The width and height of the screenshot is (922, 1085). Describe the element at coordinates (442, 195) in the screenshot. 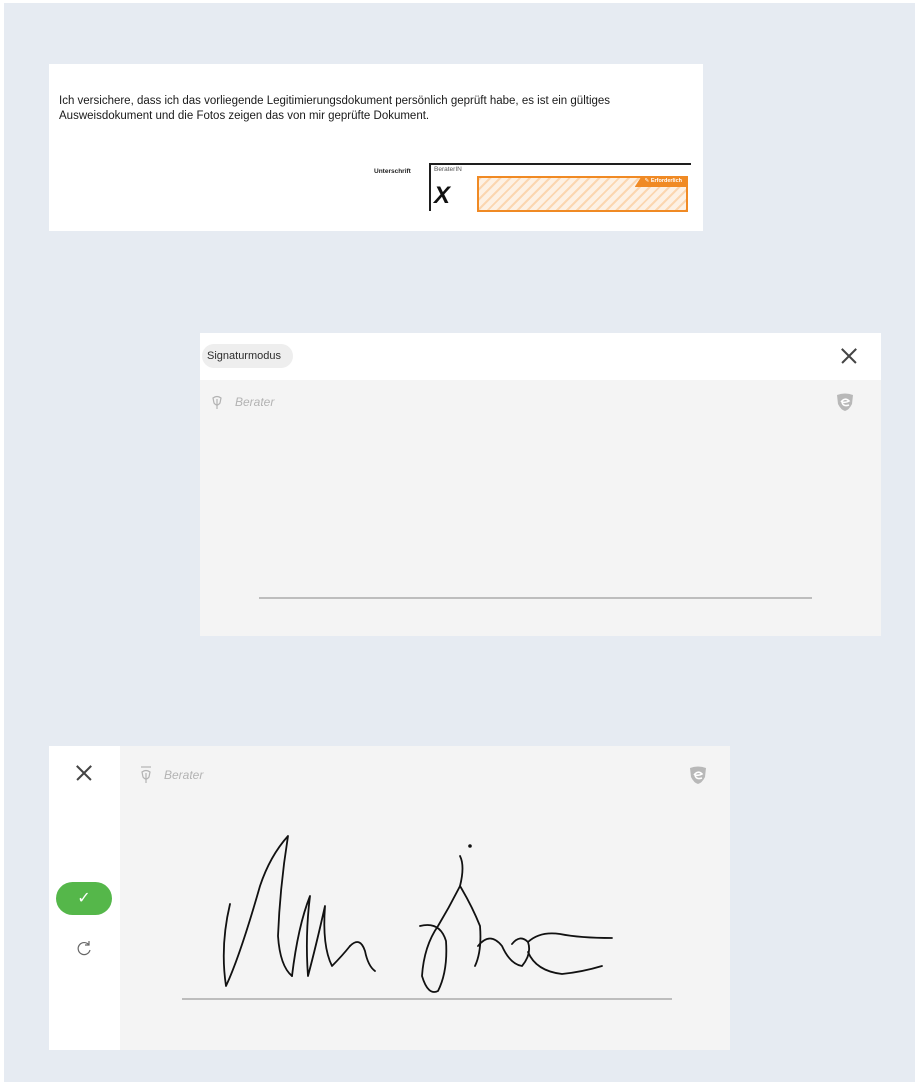

I see `signature-x-mark: X` at that location.